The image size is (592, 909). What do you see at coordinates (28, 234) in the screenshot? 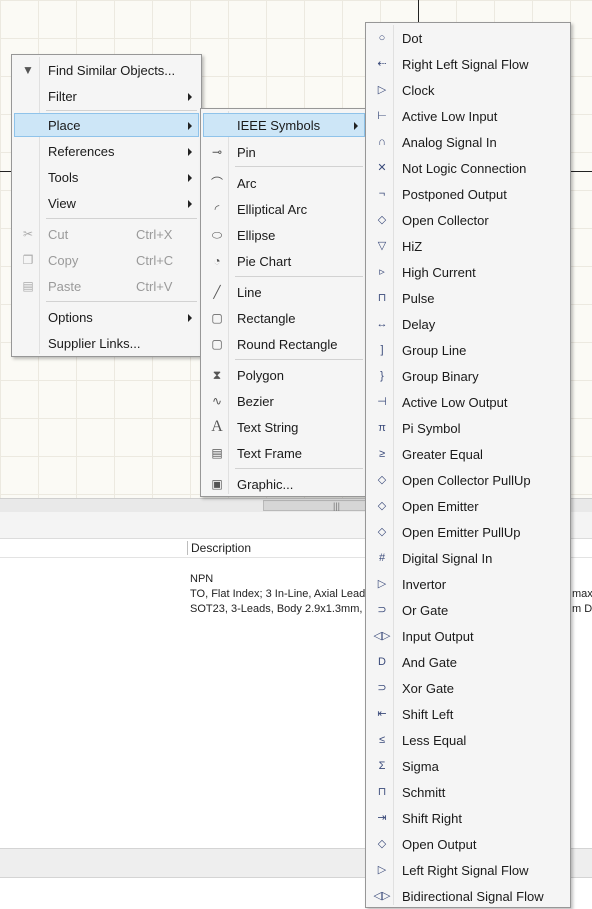
I see `scissors-icon: ✂` at bounding box center [28, 234].